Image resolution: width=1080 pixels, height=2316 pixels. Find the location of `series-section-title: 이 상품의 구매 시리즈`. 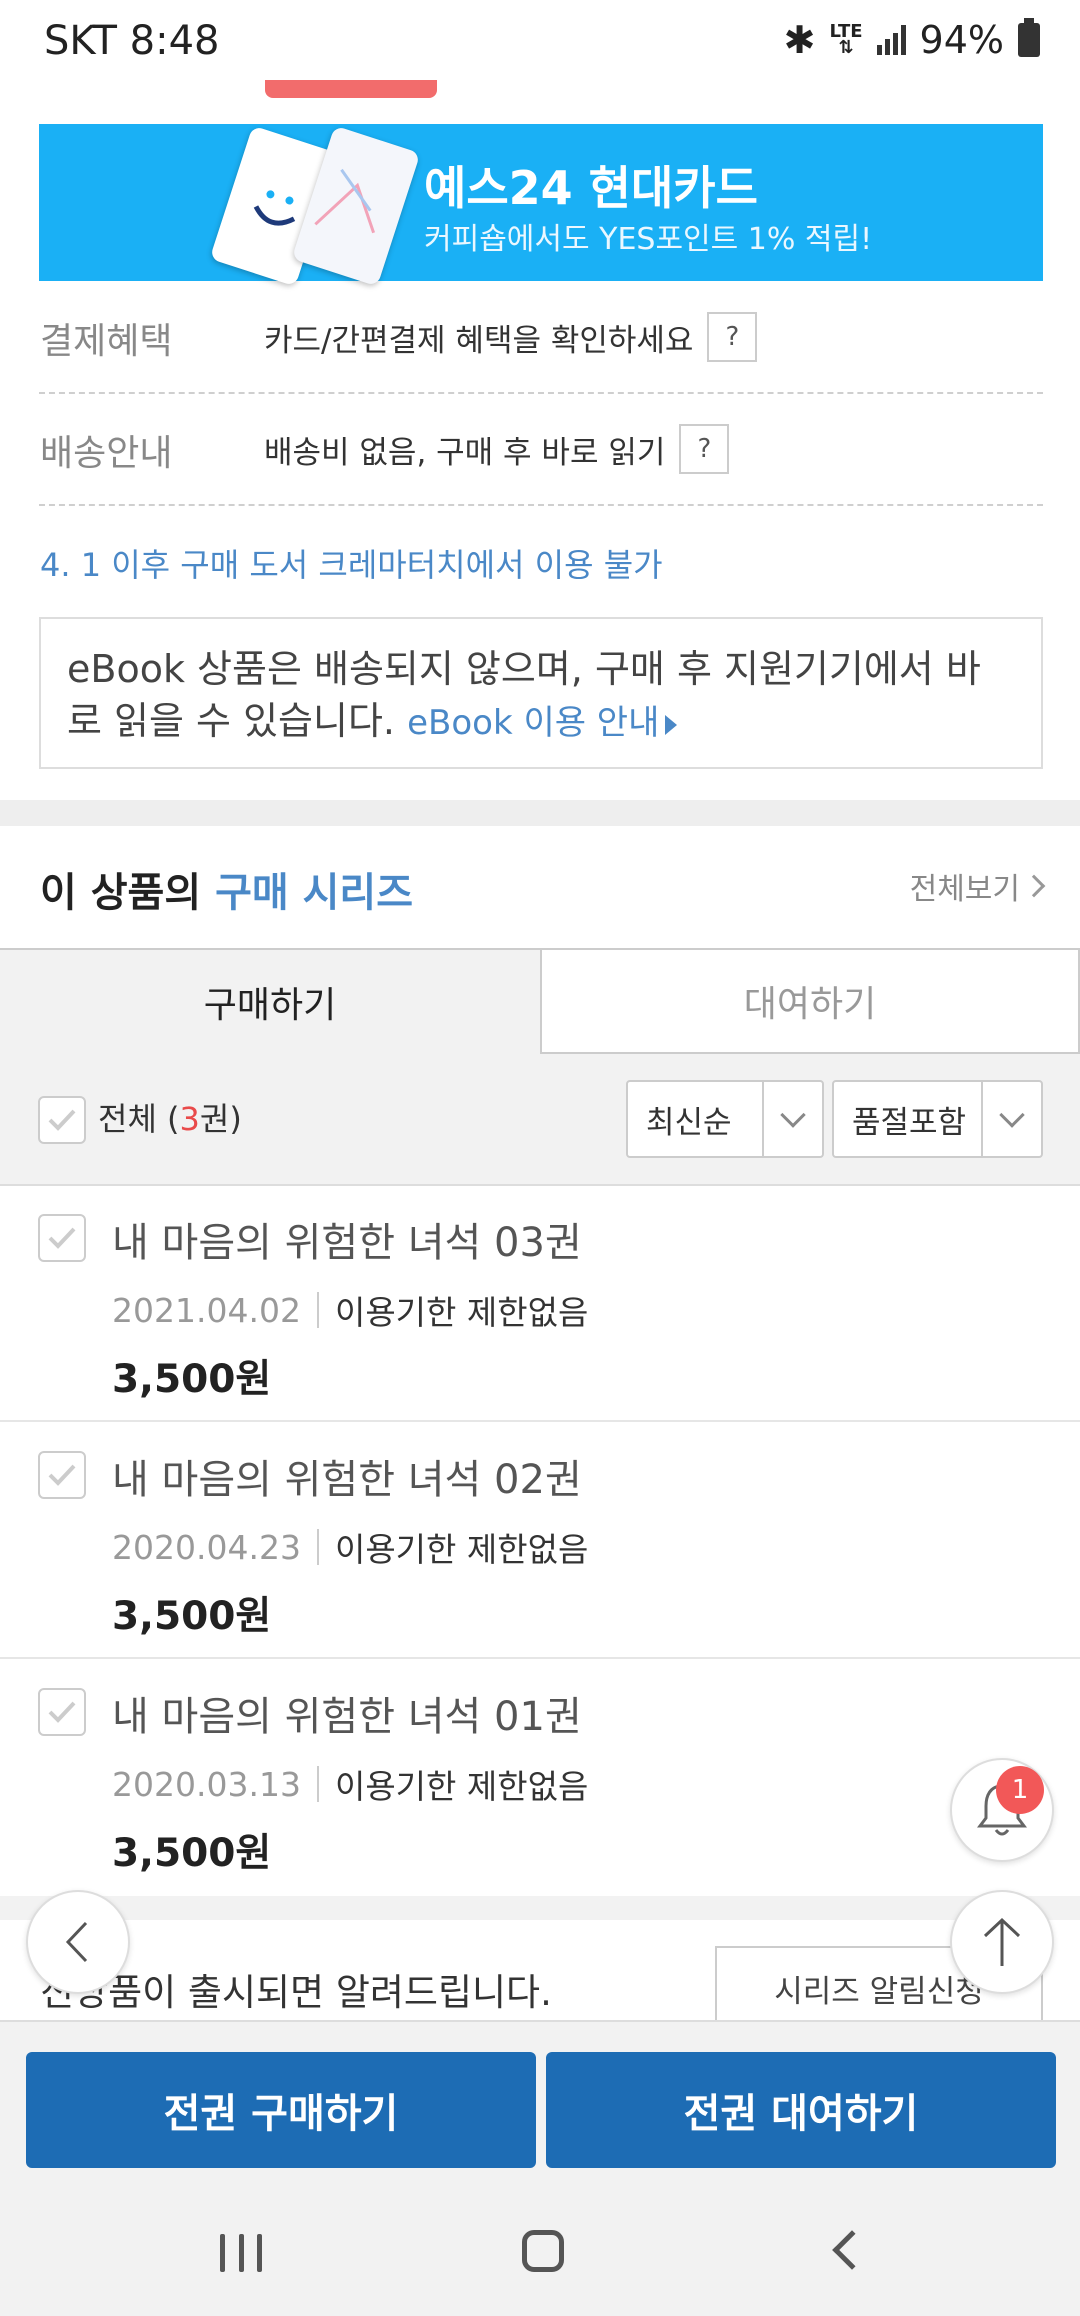

series-section-title: 이 상품의 구매 시리즈 is located at coordinates (227, 893).